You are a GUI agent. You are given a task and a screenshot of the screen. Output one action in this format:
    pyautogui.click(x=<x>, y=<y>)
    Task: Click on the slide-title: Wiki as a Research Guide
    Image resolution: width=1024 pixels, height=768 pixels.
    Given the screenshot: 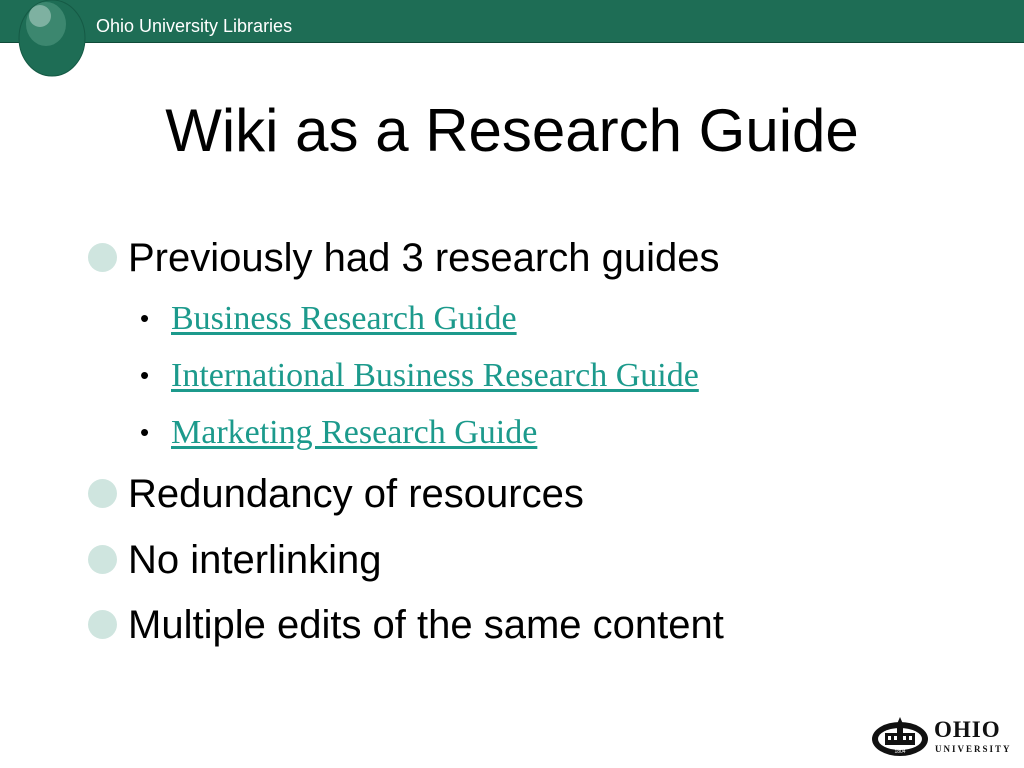 What is the action you would take?
    pyautogui.click(x=512, y=130)
    